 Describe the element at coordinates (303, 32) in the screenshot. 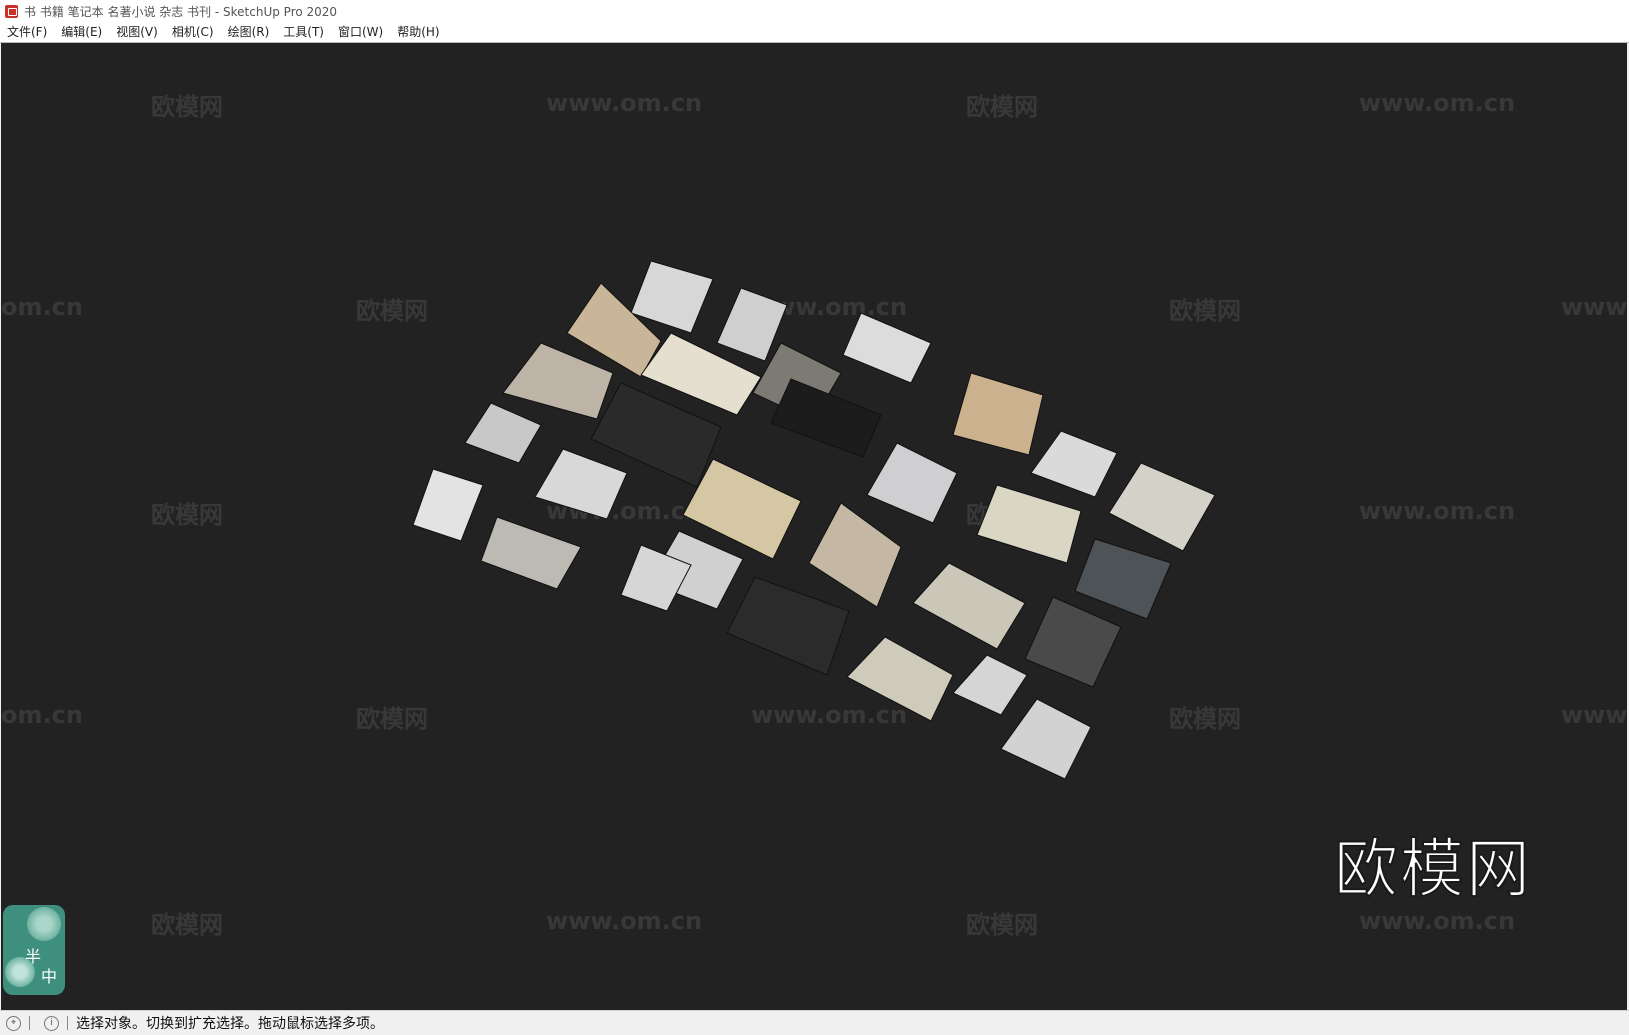

I see `menu-tools: 工具(T)` at that location.